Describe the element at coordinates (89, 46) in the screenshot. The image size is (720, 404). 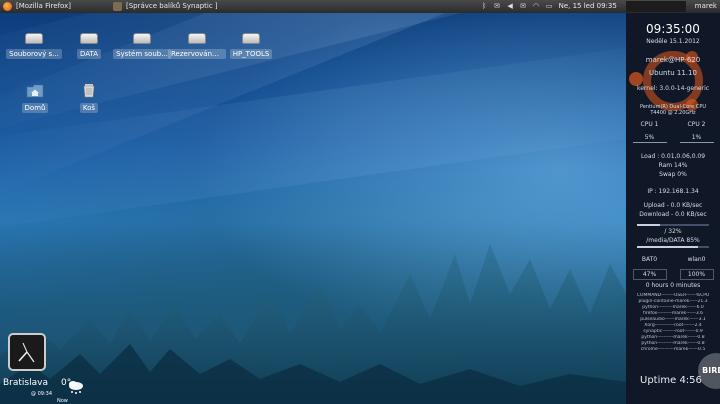
I see `desktop-icon-data: DATA` at that location.